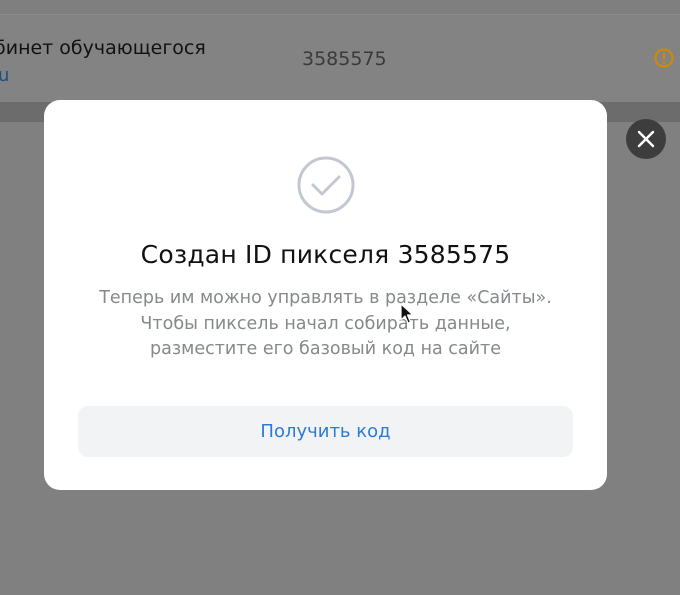 This screenshot has height=595, width=680. I want to click on warning-icon, so click(664, 58).